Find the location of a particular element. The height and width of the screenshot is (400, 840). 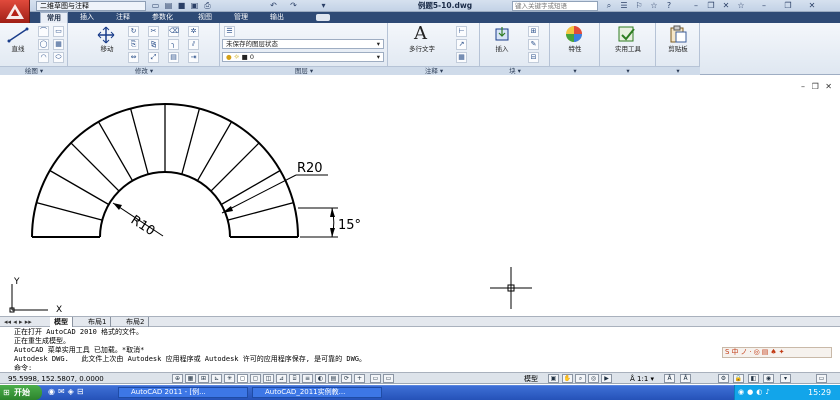

hardware-acceleration-icon: ◧ is located at coordinates (753, 378).